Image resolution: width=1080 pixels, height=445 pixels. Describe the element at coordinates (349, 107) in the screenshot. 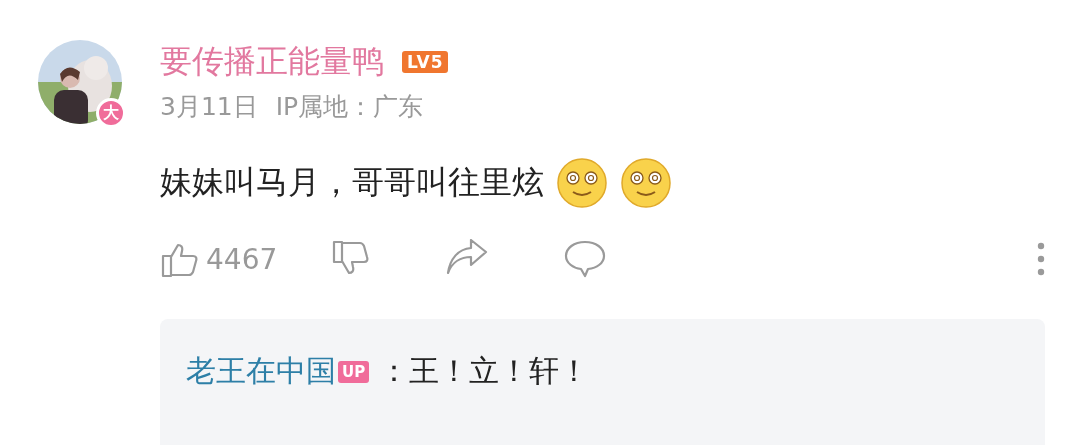

I see `ip-location: IP属地：广东` at that location.